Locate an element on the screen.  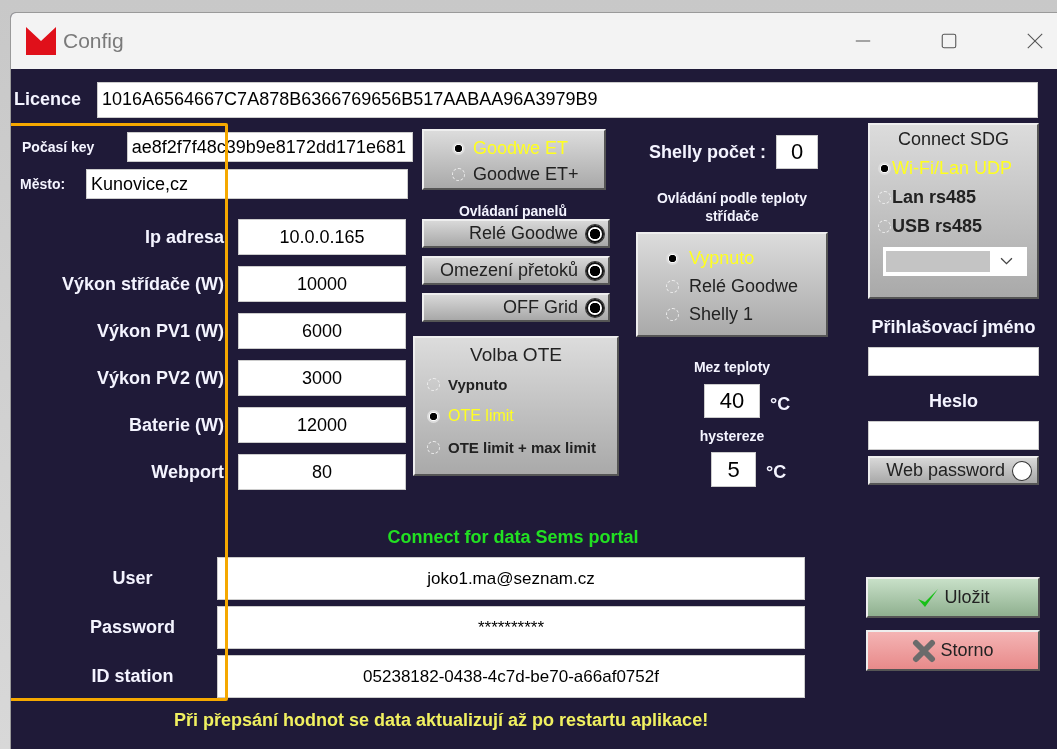
setting-label: Výkon PV2 (W) is located at coordinates (159, 378).